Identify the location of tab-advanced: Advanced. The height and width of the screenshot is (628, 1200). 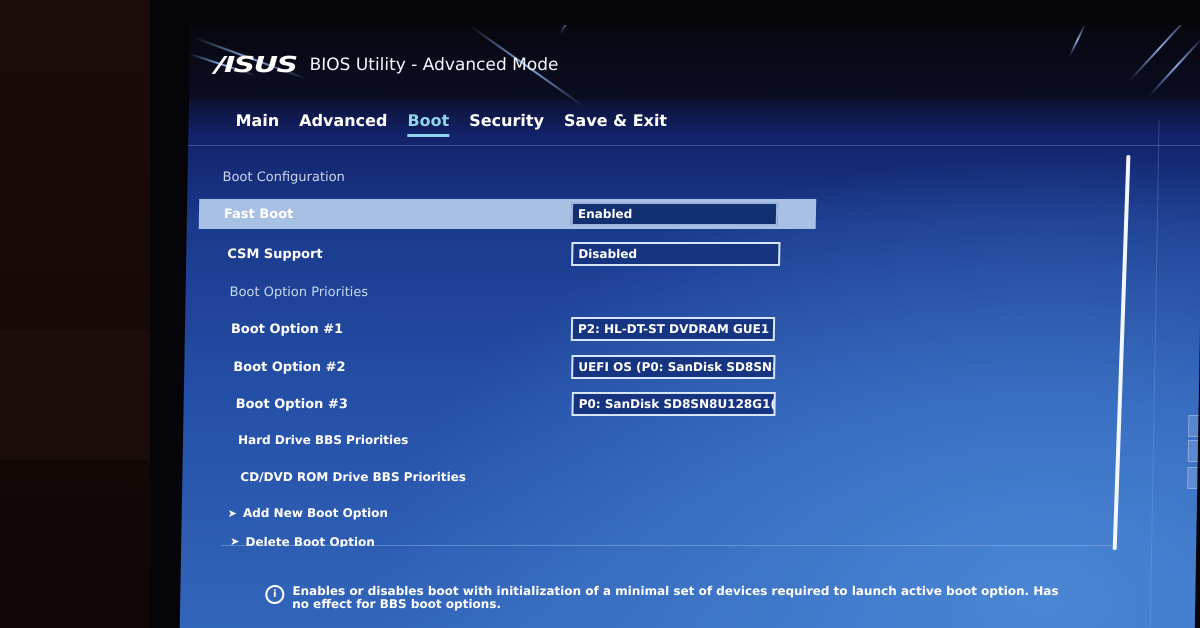
(343, 124).